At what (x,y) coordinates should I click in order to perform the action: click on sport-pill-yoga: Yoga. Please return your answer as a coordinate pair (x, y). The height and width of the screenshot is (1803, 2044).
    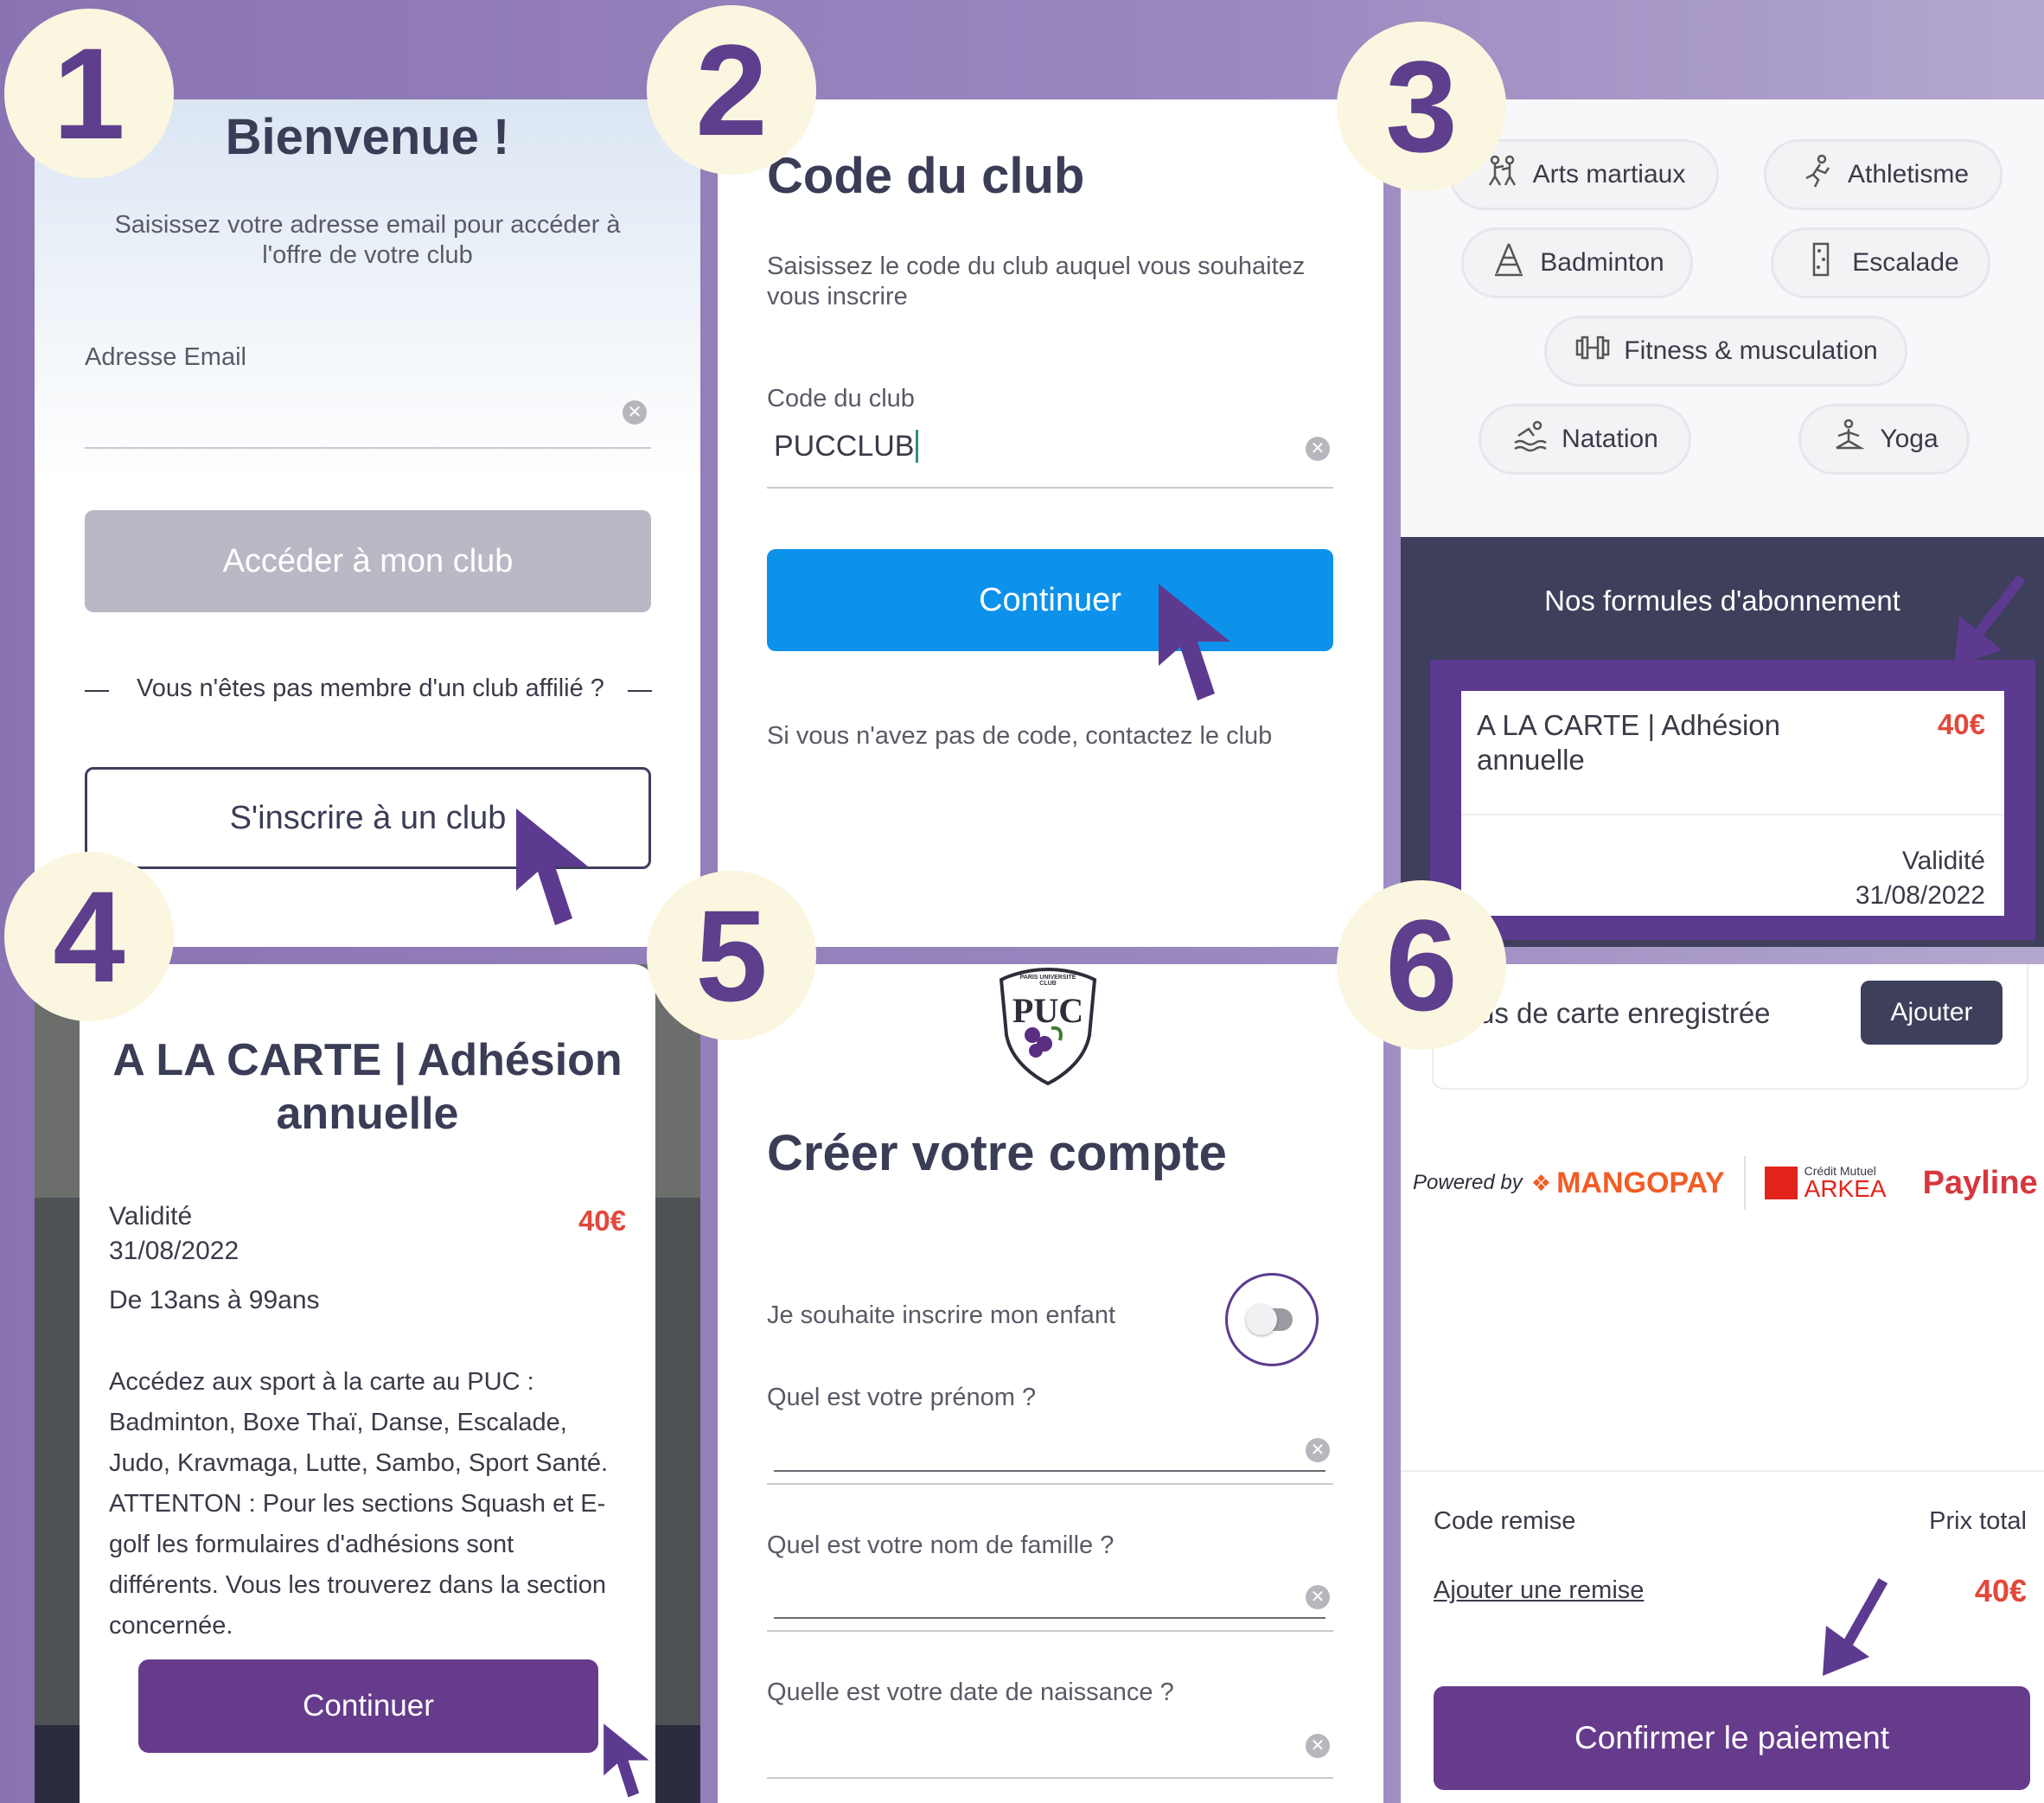
    Looking at the image, I should click on (1884, 440).